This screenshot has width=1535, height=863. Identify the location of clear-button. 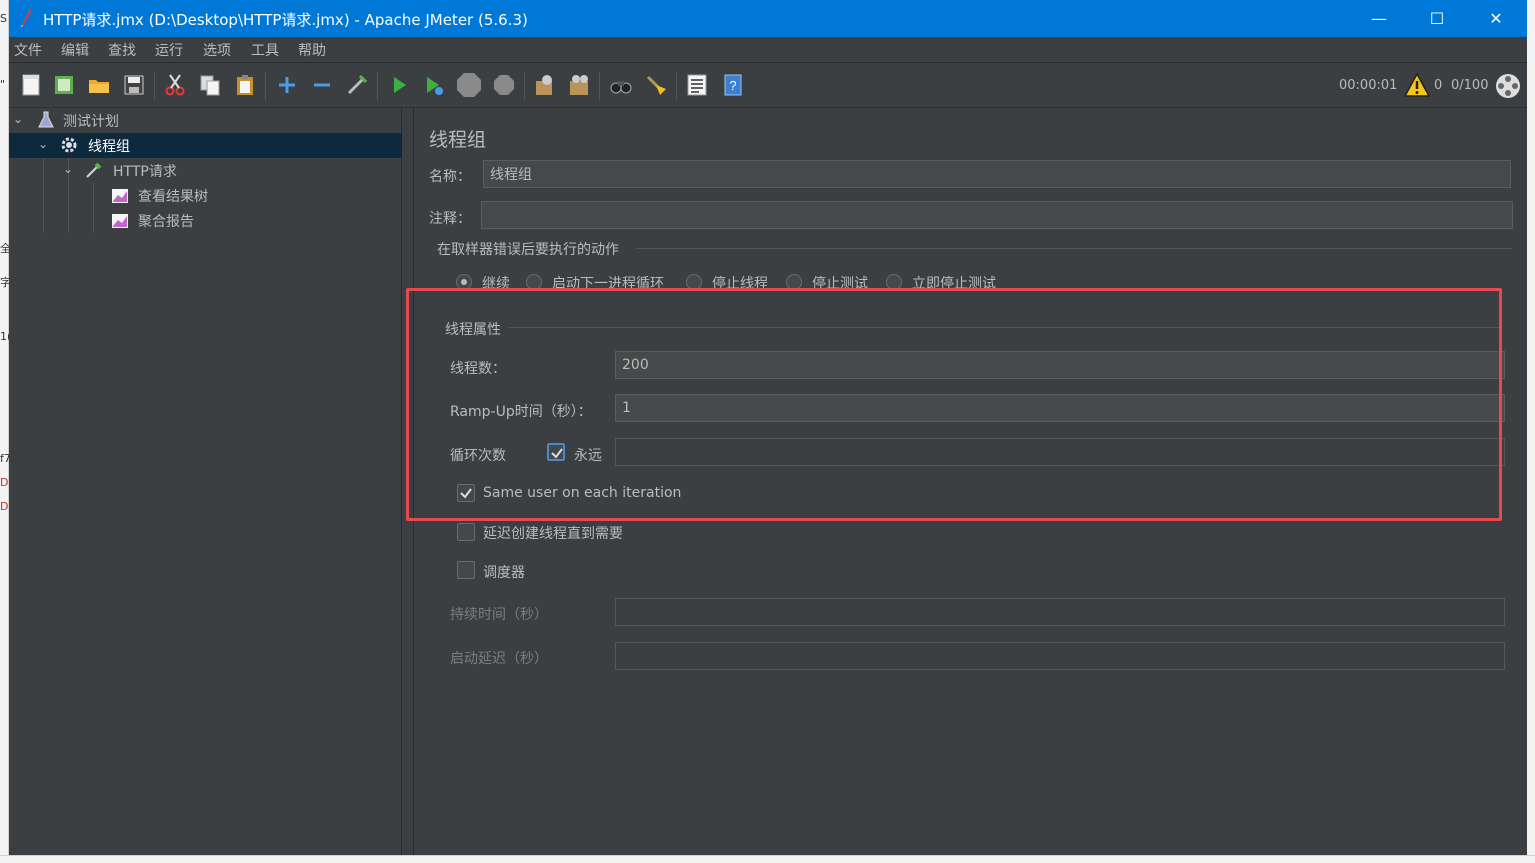
(544, 85).